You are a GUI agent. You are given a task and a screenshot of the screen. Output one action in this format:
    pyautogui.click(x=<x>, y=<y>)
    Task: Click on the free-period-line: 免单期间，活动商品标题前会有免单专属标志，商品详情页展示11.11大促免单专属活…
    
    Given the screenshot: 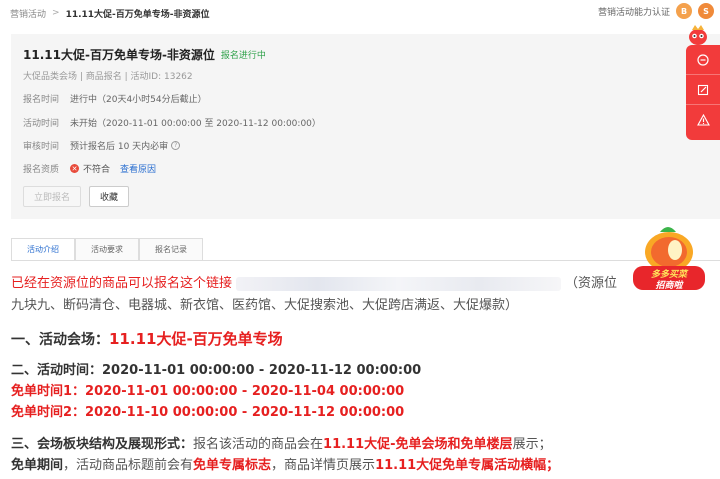 What is the action you would take?
    pyautogui.click(x=285, y=466)
    